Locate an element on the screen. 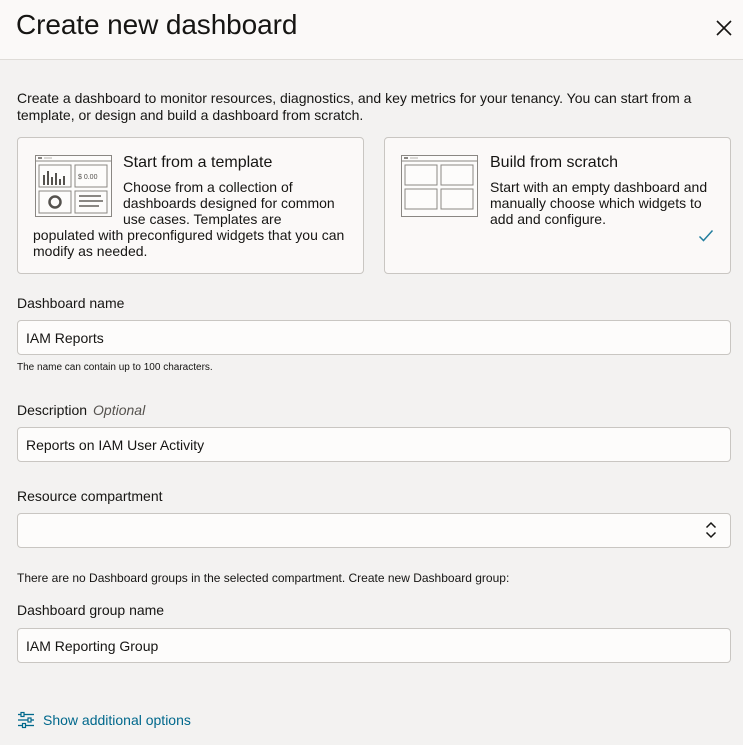 The width and height of the screenshot is (743, 745). description-label: Description Optional is located at coordinates (81, 410).